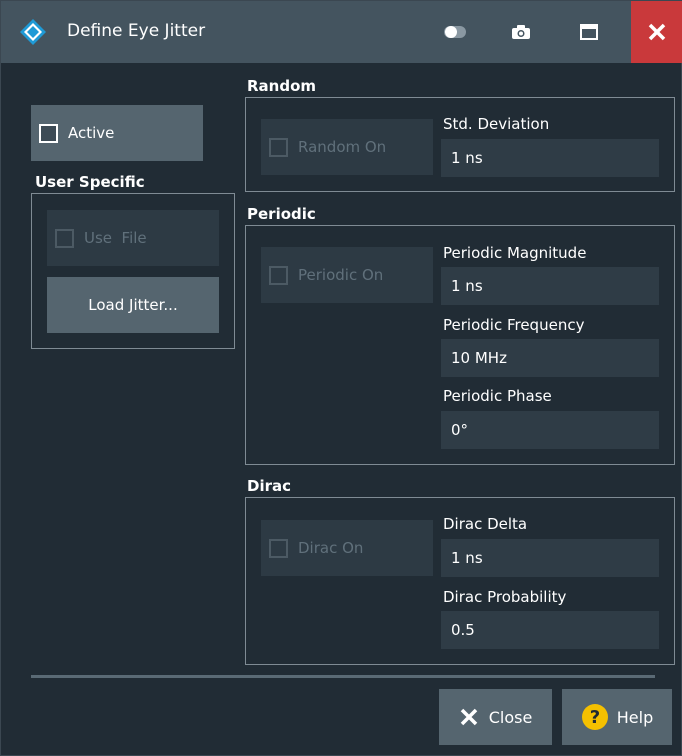  Describe the element at coordinates (278, 548) in the screenshot. I see `dirac-on-checkbox-box` at that location.